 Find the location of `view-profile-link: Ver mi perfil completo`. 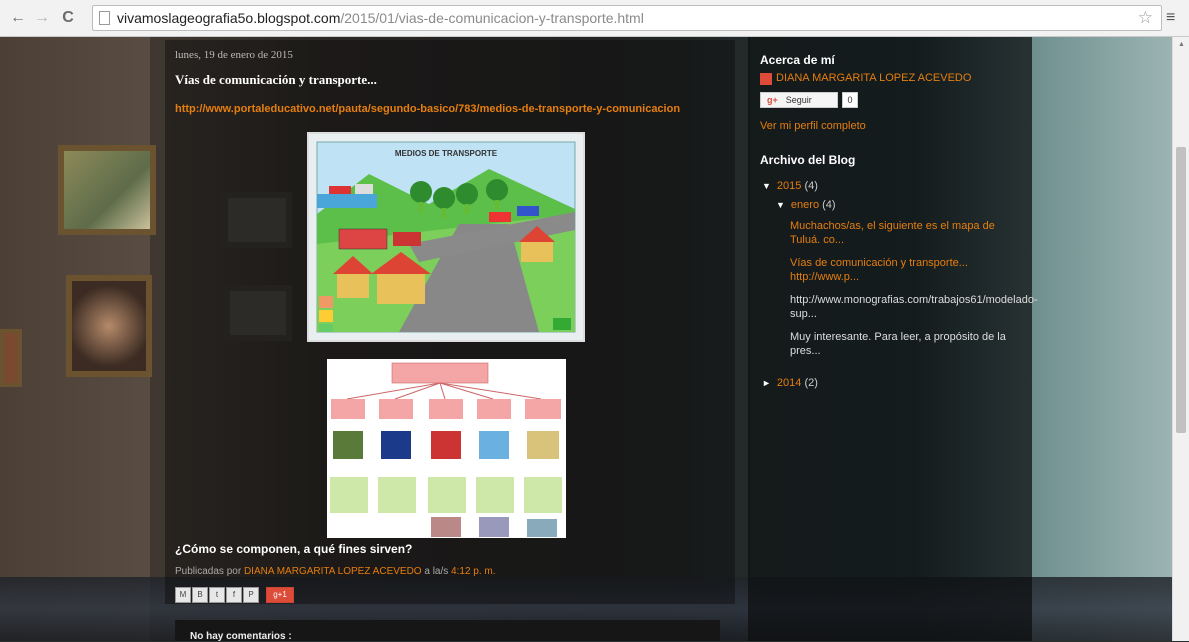

view-profile-link: Ver mi perfil completo is located at coordinates (813, 126).